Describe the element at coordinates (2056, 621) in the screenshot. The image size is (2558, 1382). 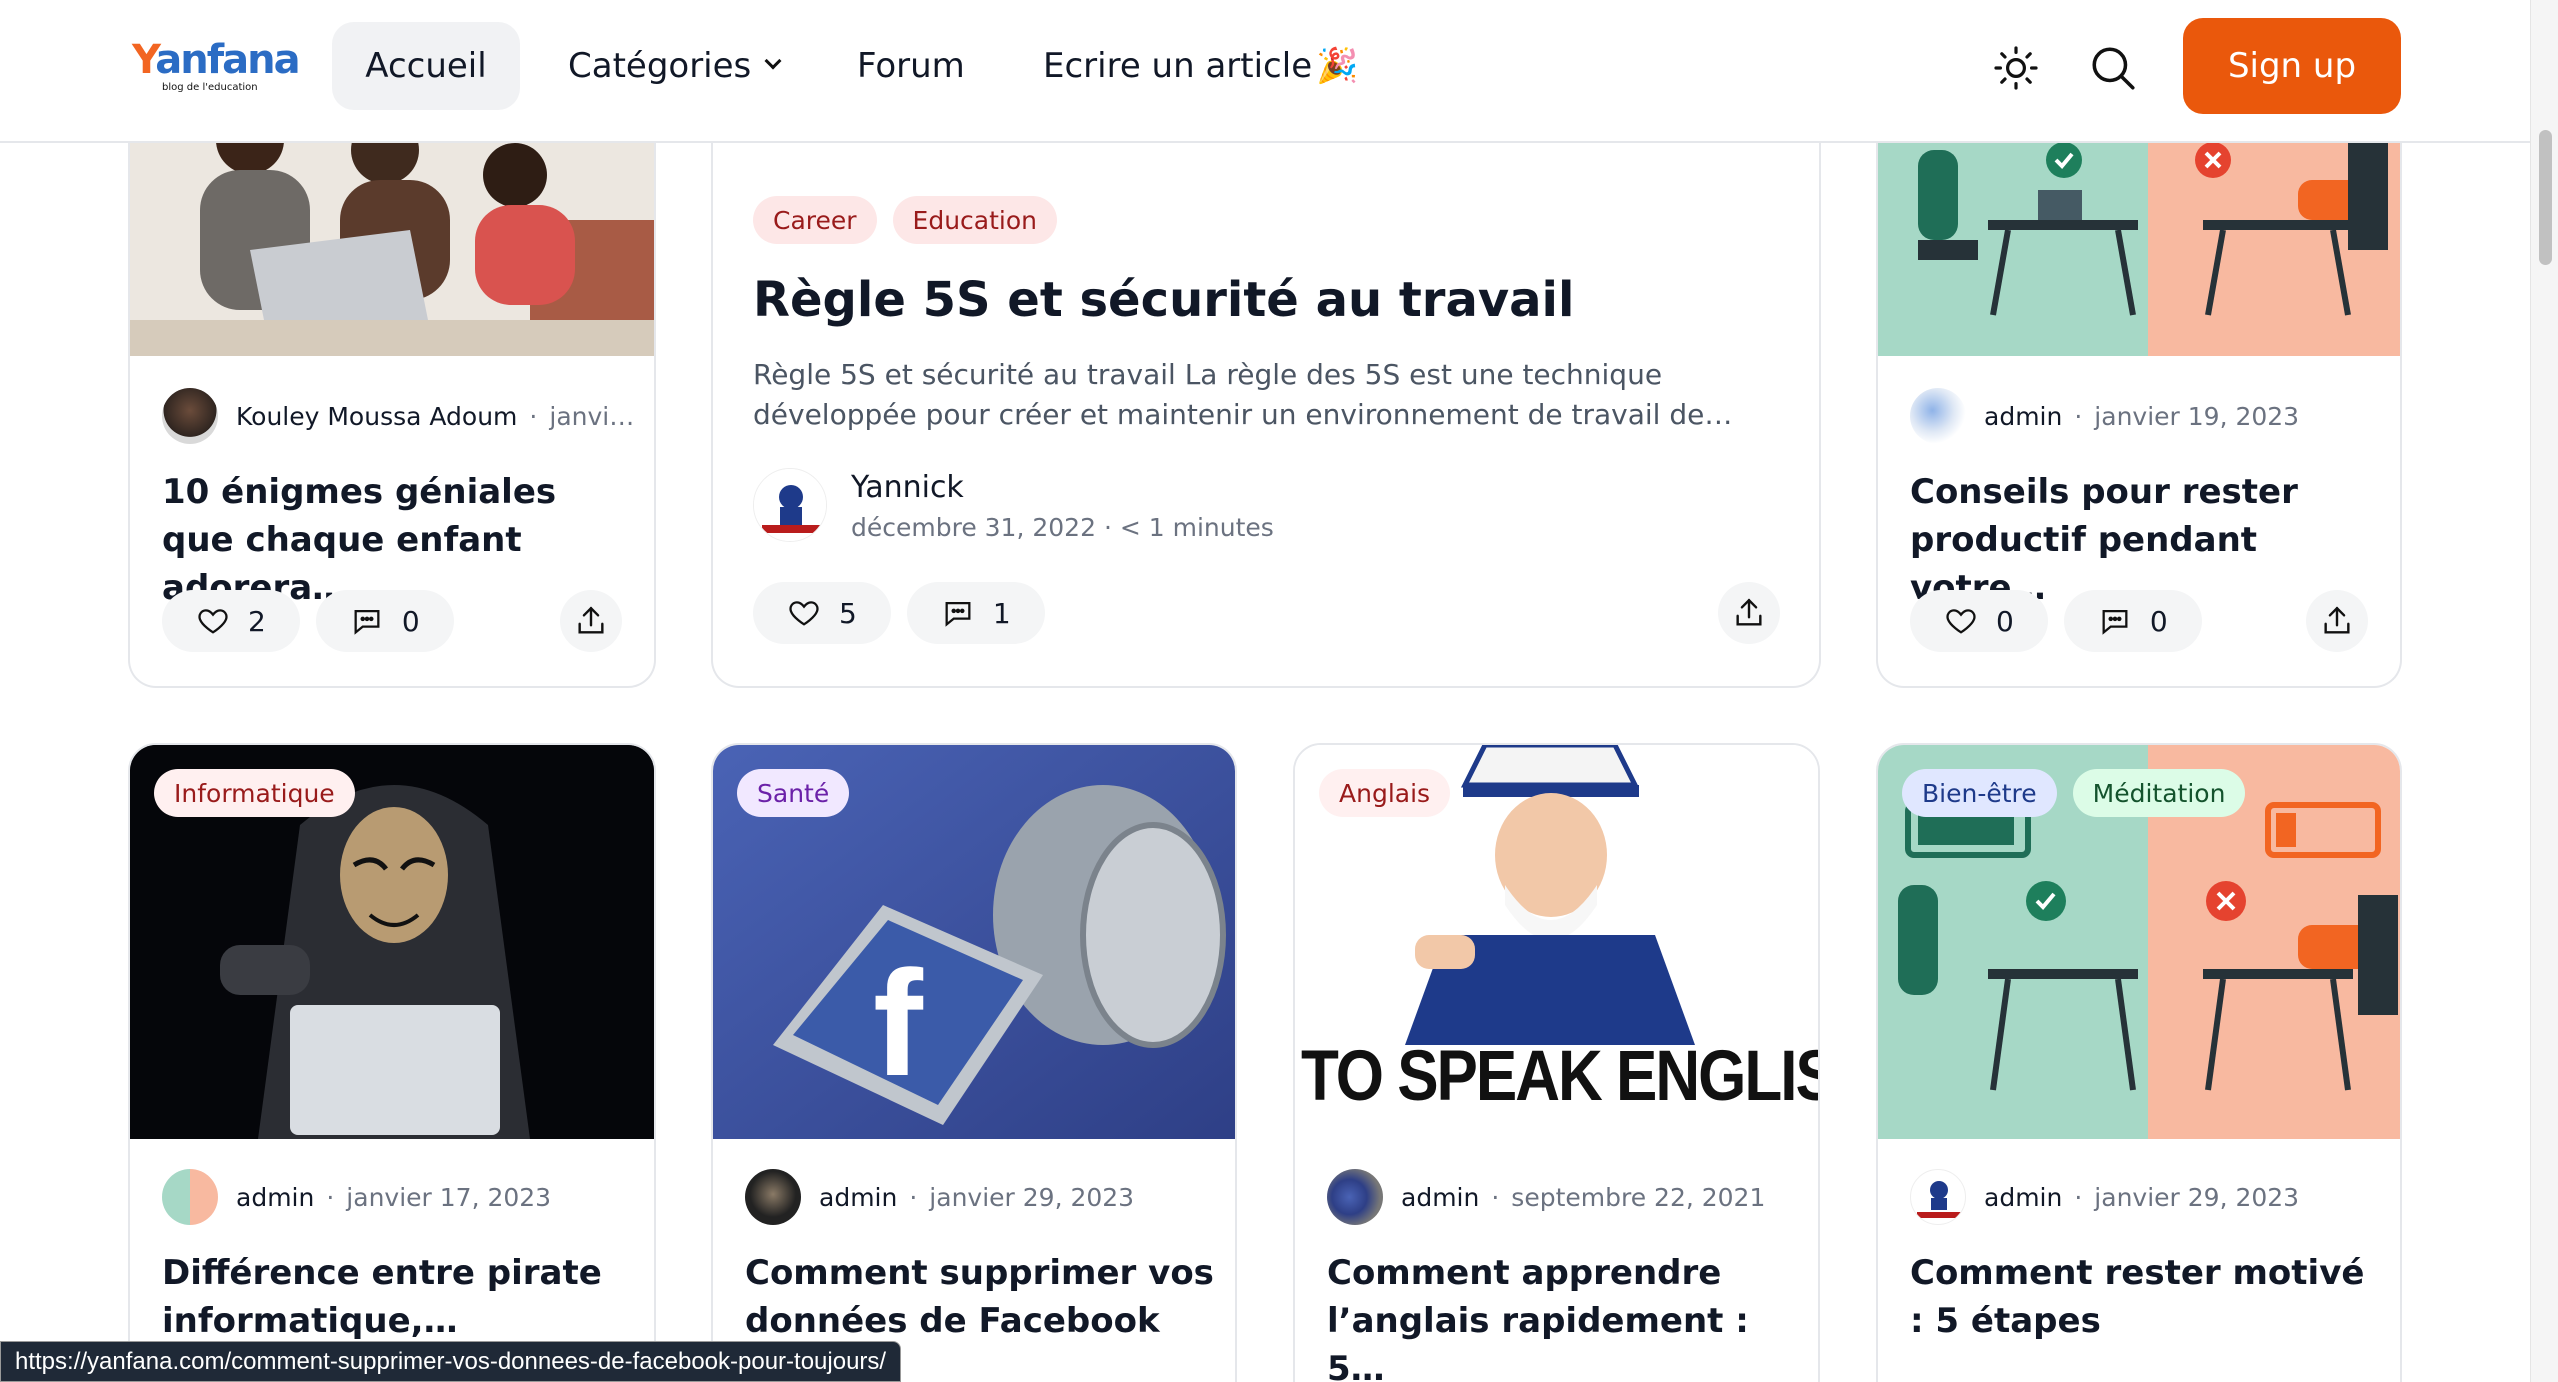
I see `post-actions: 0 0` at that location.